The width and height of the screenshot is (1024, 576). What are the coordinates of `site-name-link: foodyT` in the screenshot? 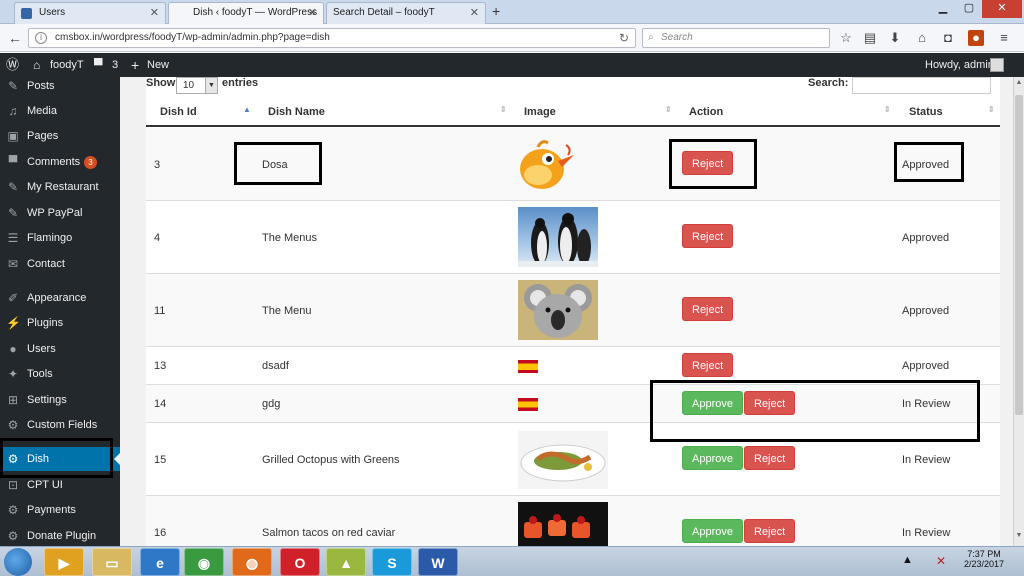 It's located at (67, 65).